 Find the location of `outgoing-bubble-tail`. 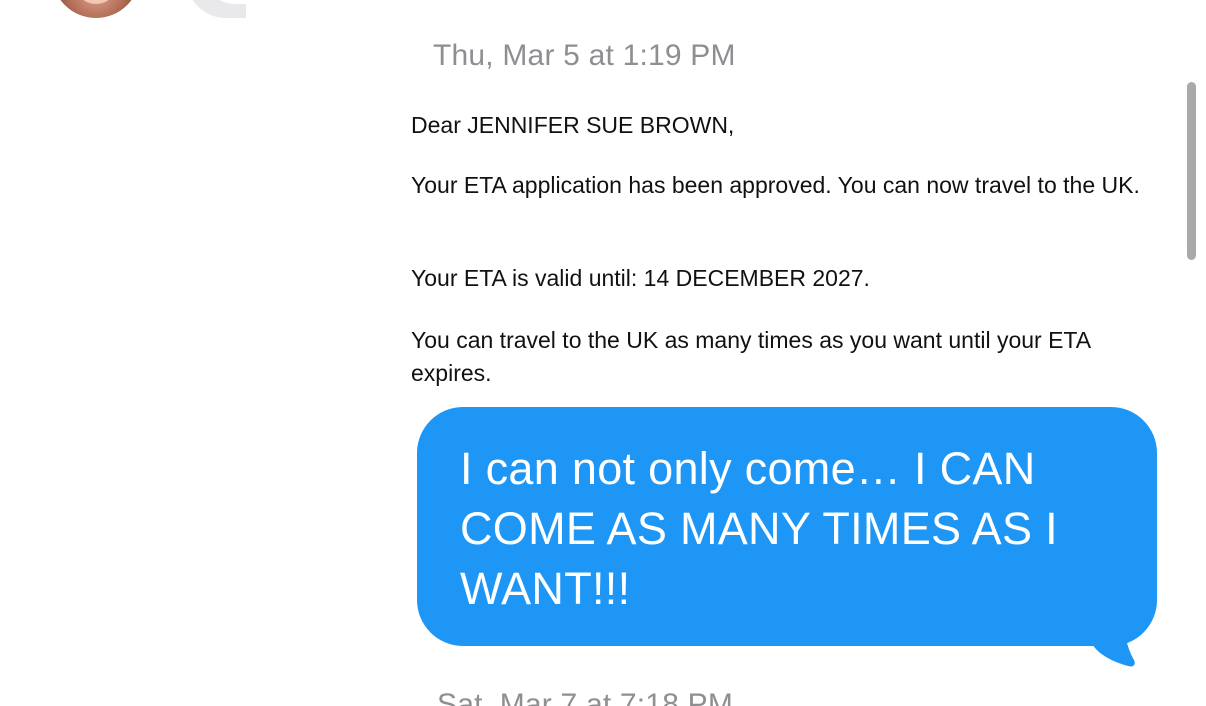

outgoing-bubble-tail is located at coordinates (1112, 633).